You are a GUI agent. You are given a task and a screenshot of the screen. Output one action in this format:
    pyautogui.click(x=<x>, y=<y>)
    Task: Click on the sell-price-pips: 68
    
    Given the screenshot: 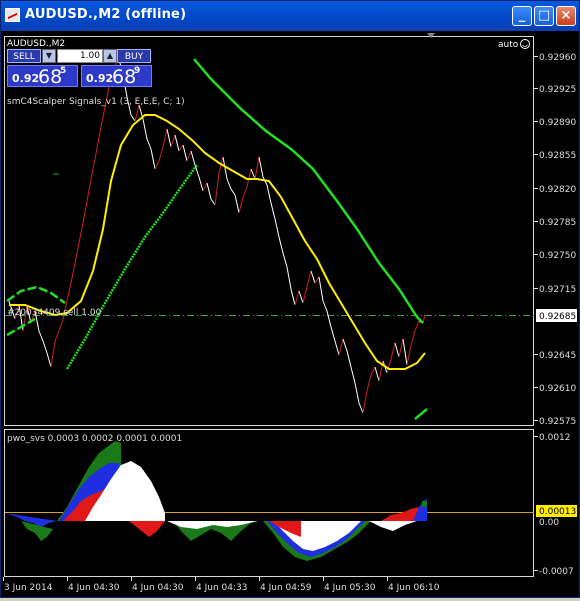 What is the action you would take?
    pyautogui.click(x=50, y=77)
    